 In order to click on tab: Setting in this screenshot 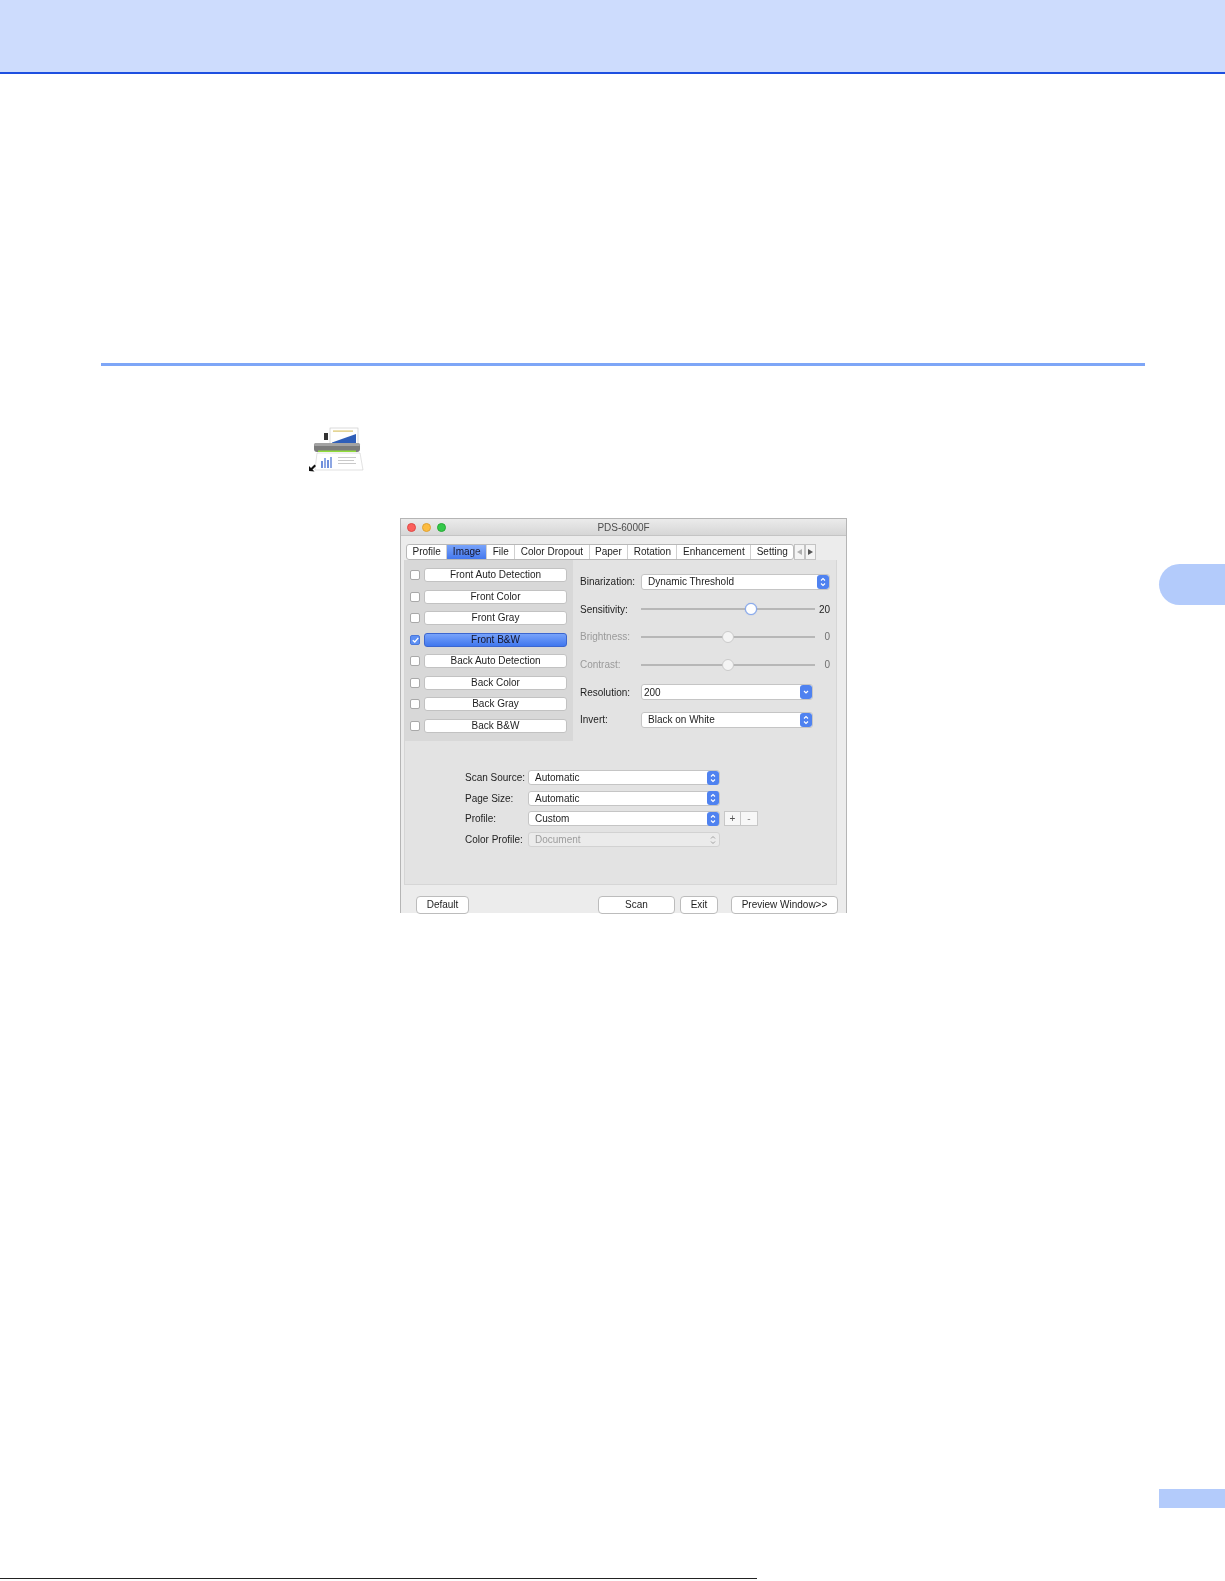, I will do `click(772, 552)`.